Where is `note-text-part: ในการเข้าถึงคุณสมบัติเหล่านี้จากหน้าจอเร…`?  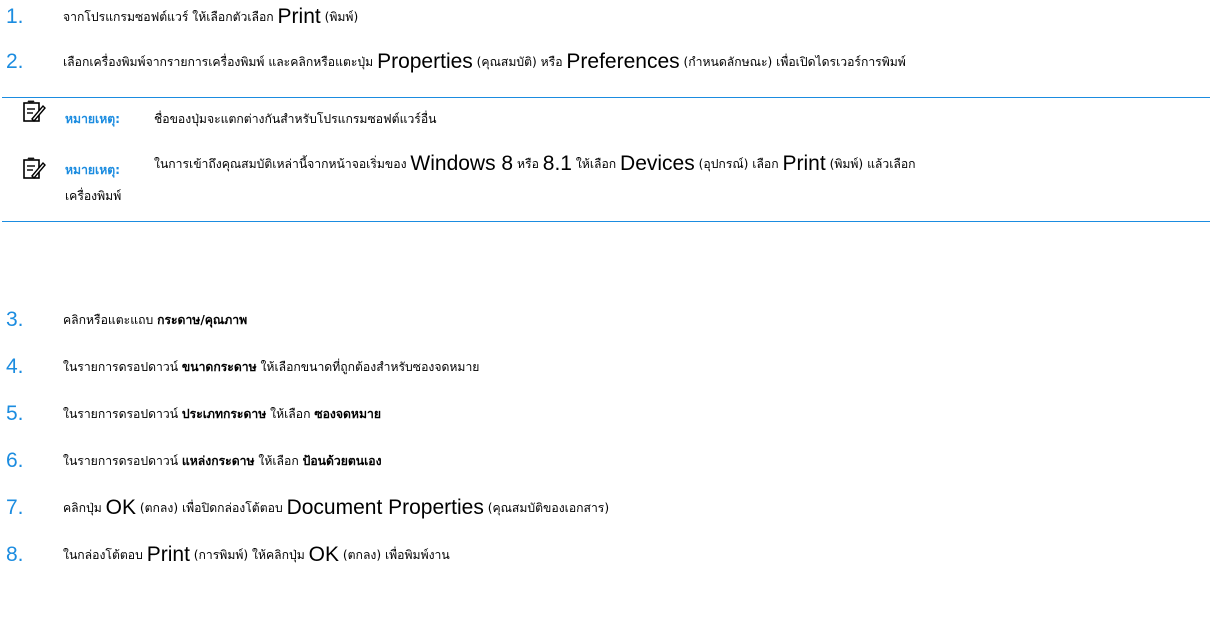
note-text-part: ในการเข้าถึงคุณสมบัติเหล่านี้จากหน้าจอเร… is located at coordinates (280, 164).